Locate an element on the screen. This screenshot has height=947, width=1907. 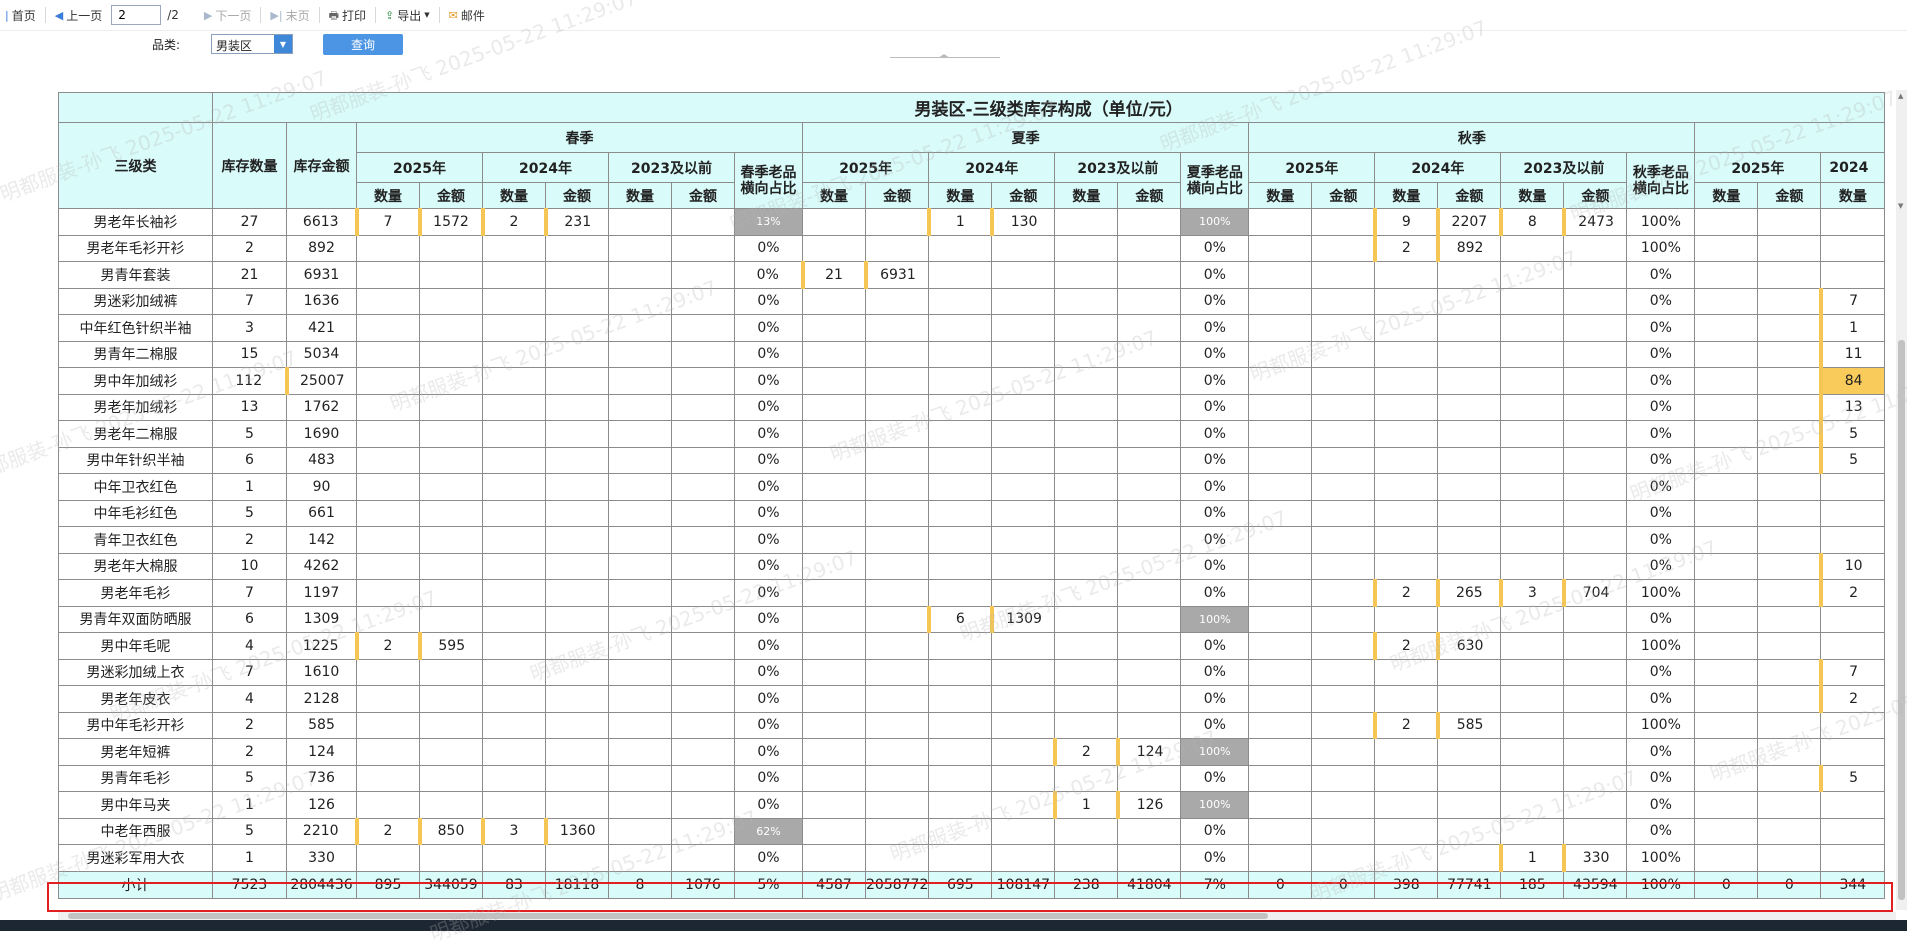
page-number-input is located at coordinates (136, 15).